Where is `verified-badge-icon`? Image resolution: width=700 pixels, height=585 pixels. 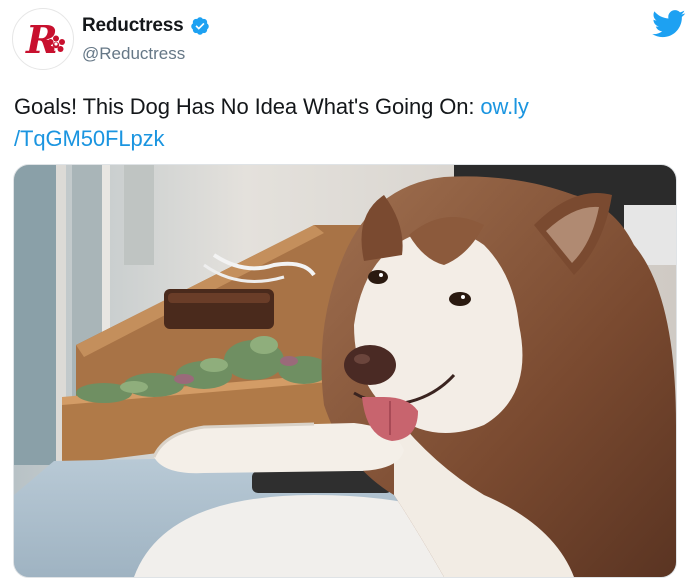
verified-badge-icon is located at coordinates (200, 26).